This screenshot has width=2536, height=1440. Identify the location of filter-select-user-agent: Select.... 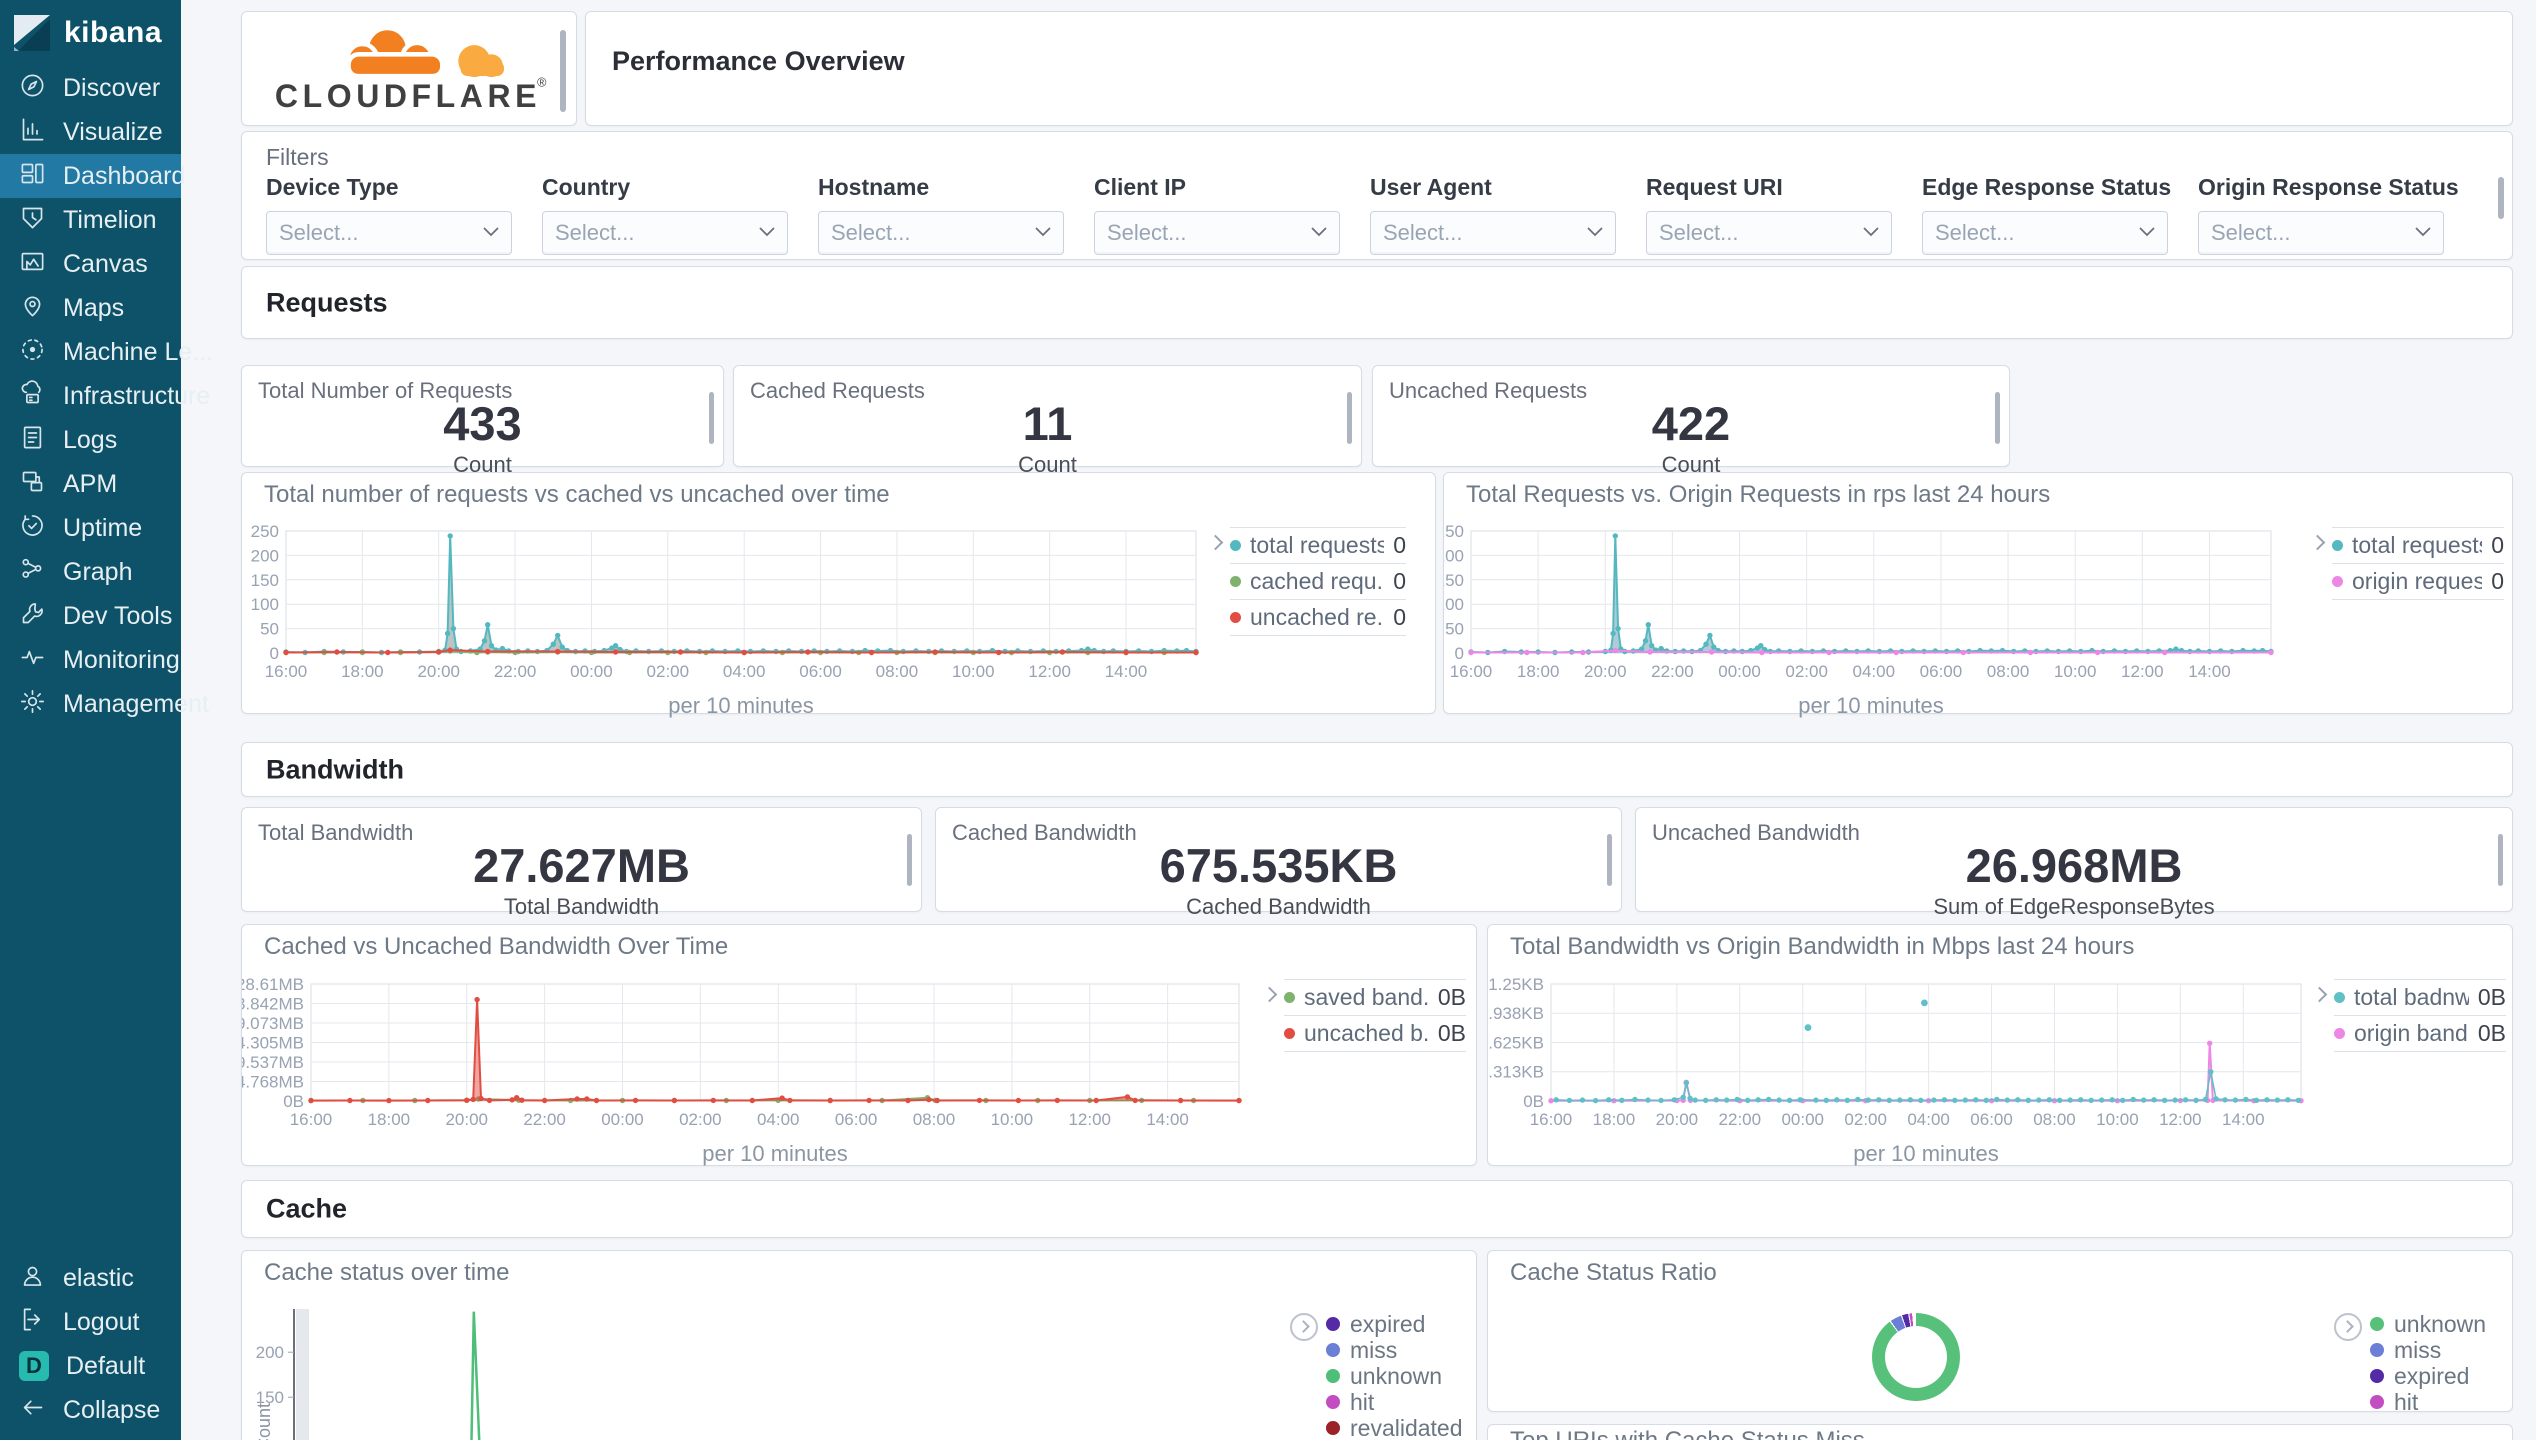
(1493, 233).